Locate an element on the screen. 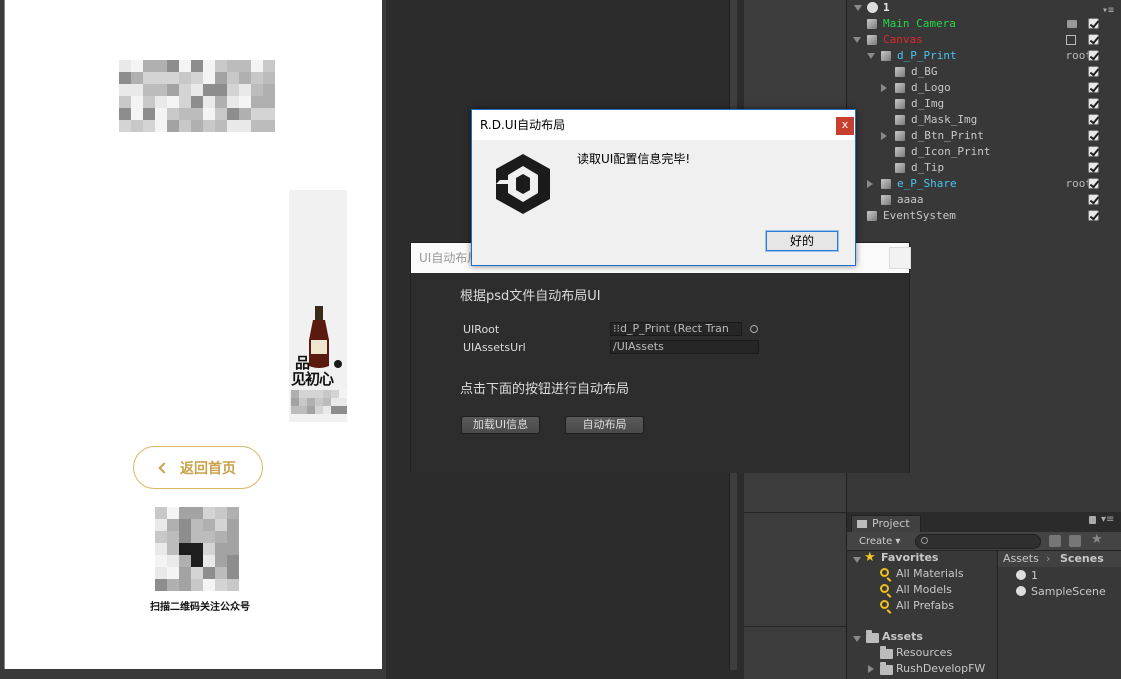  dialog-title: R.D.UI自动布局 is located at coordinates (663, 125).